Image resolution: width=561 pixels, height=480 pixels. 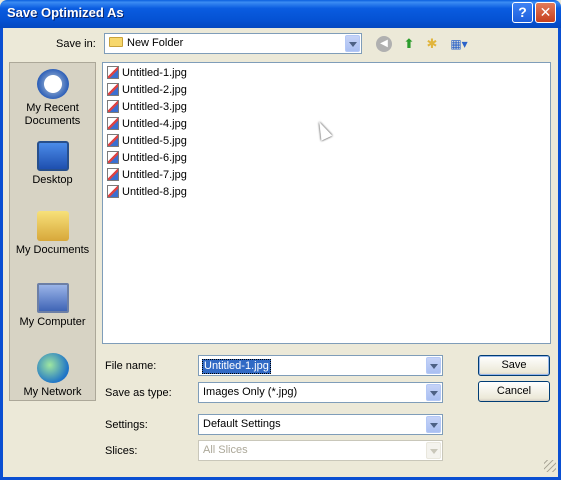 I want to click on settings-label: Settings:, so click(x=126, y=425).